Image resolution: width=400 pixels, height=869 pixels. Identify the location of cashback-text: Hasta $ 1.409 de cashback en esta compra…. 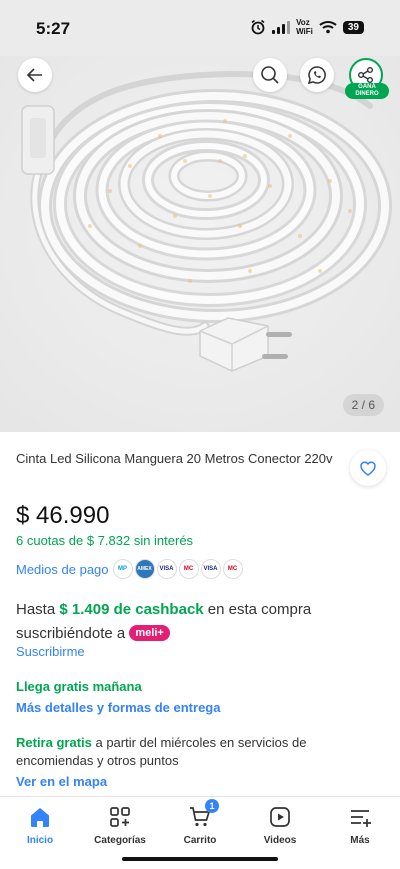
(164, 621).